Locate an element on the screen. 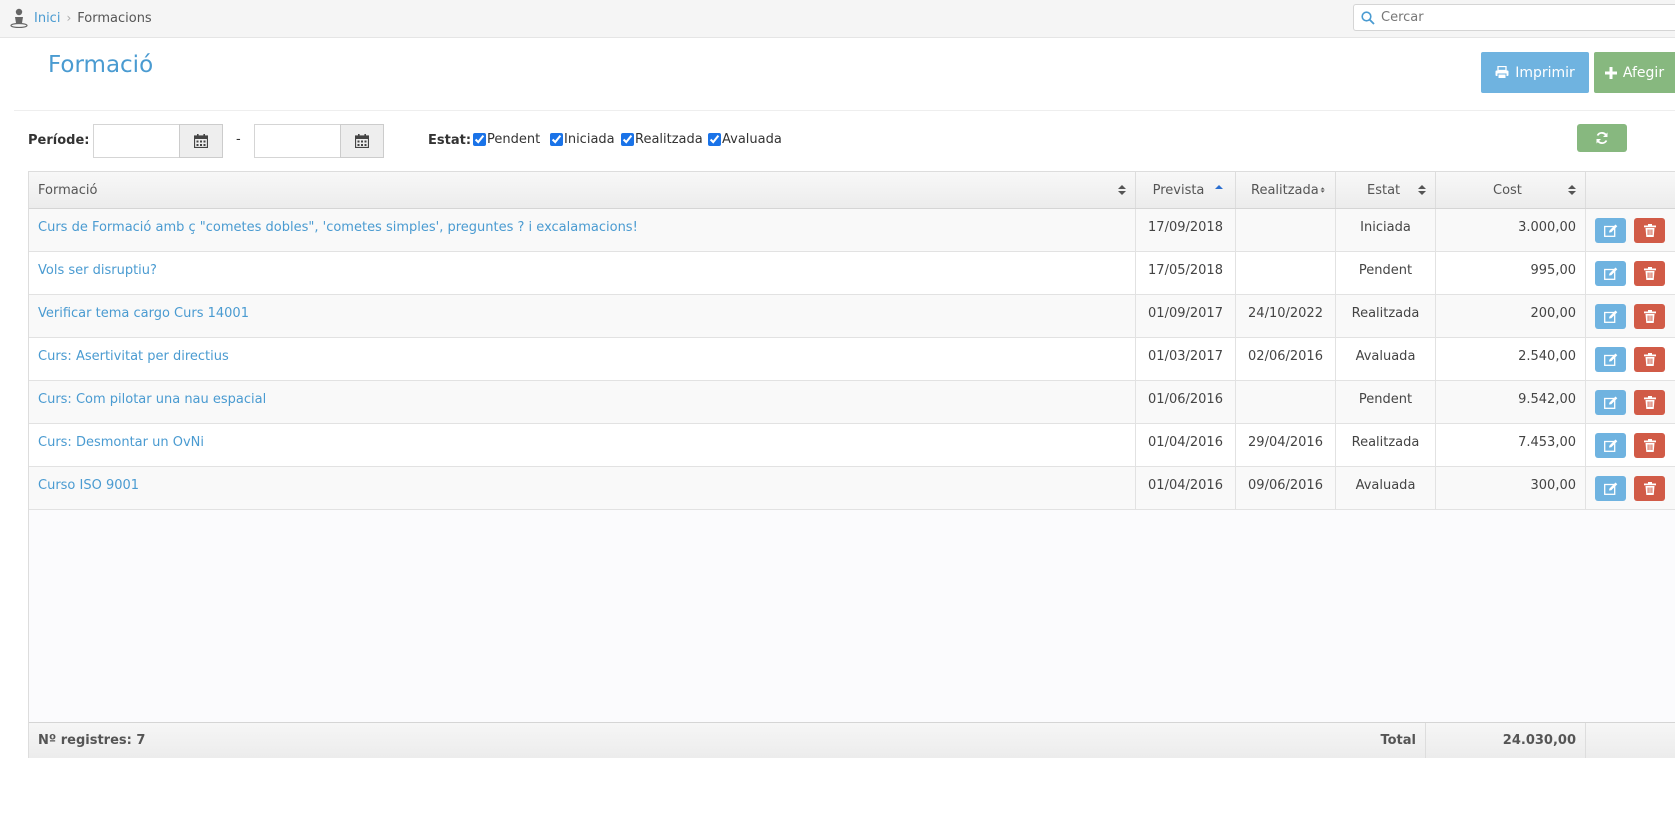  checkbox-label: Avaluada is located at coordinates (752, 139).